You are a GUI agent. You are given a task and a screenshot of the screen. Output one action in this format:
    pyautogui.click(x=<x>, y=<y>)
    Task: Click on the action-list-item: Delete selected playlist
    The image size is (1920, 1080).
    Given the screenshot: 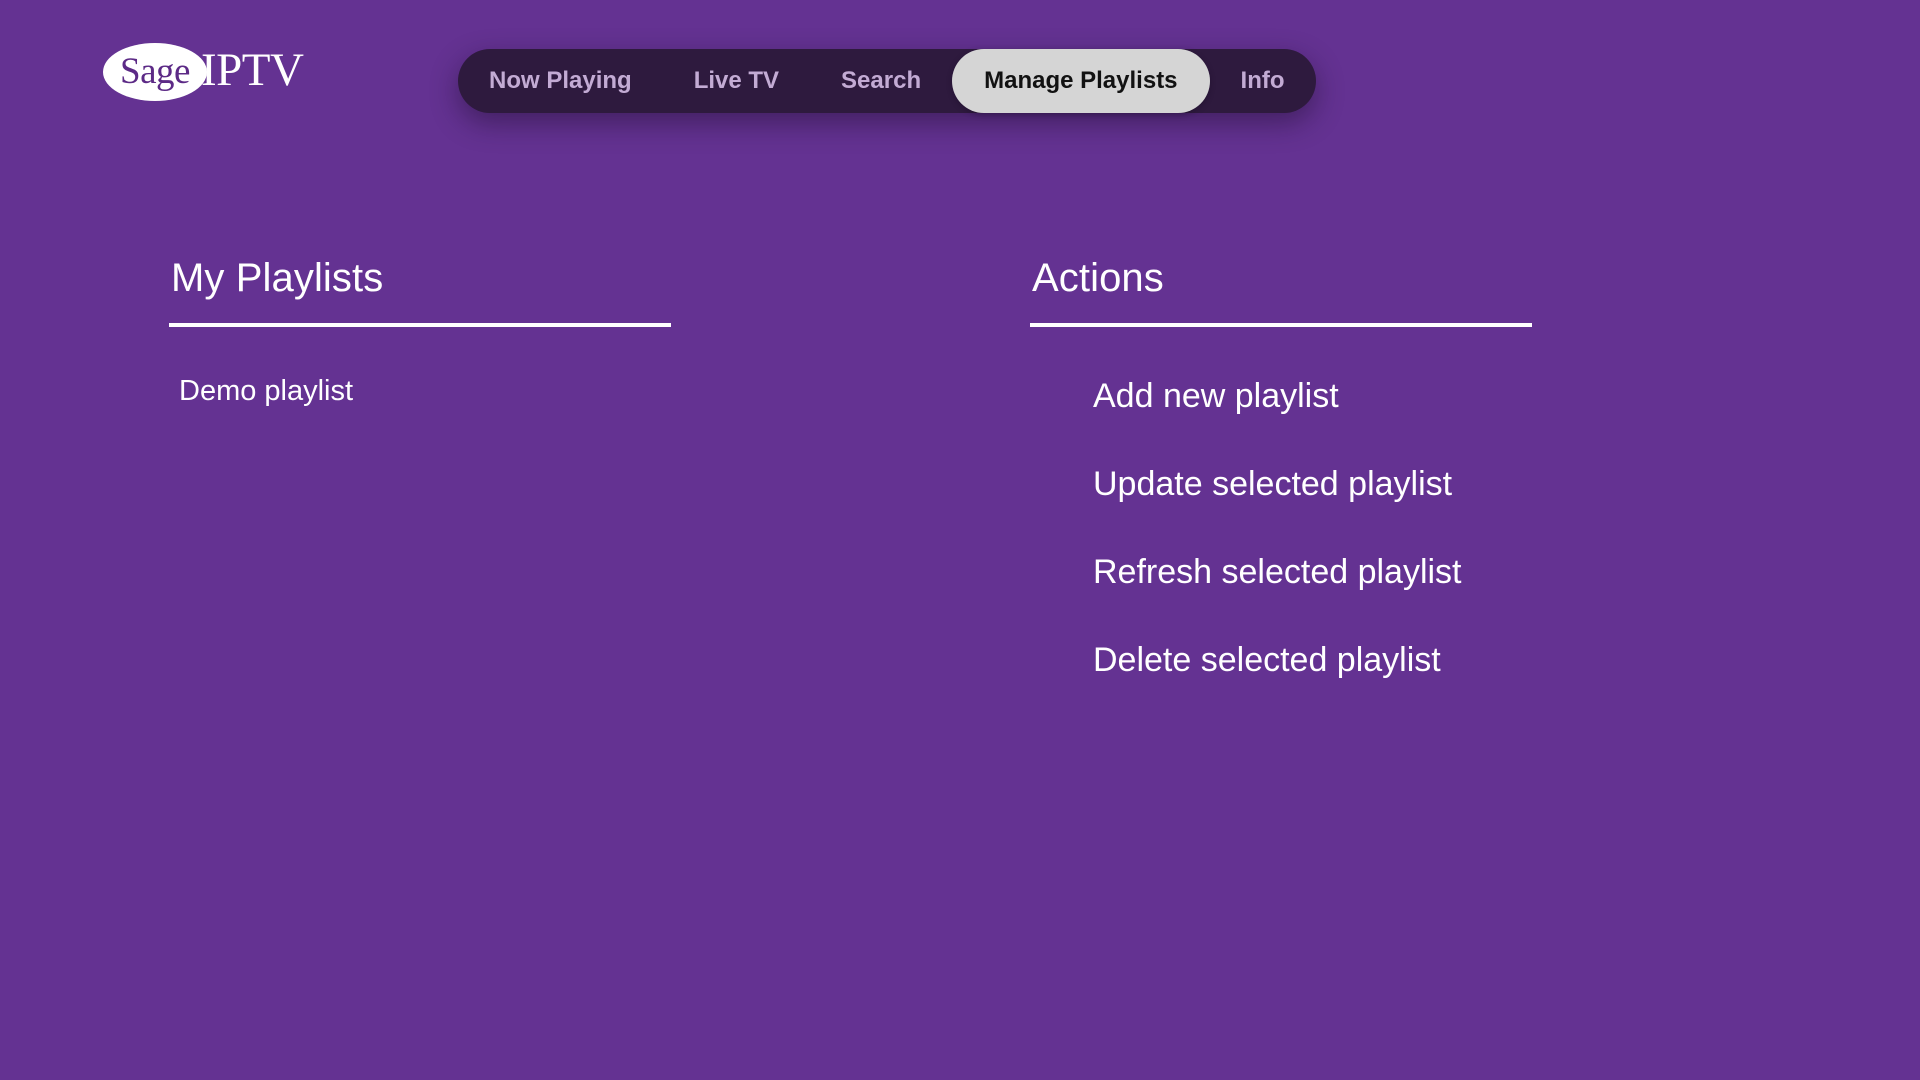 What is the action you would take?
    pyautogui.click(x=1312, y=660)
    